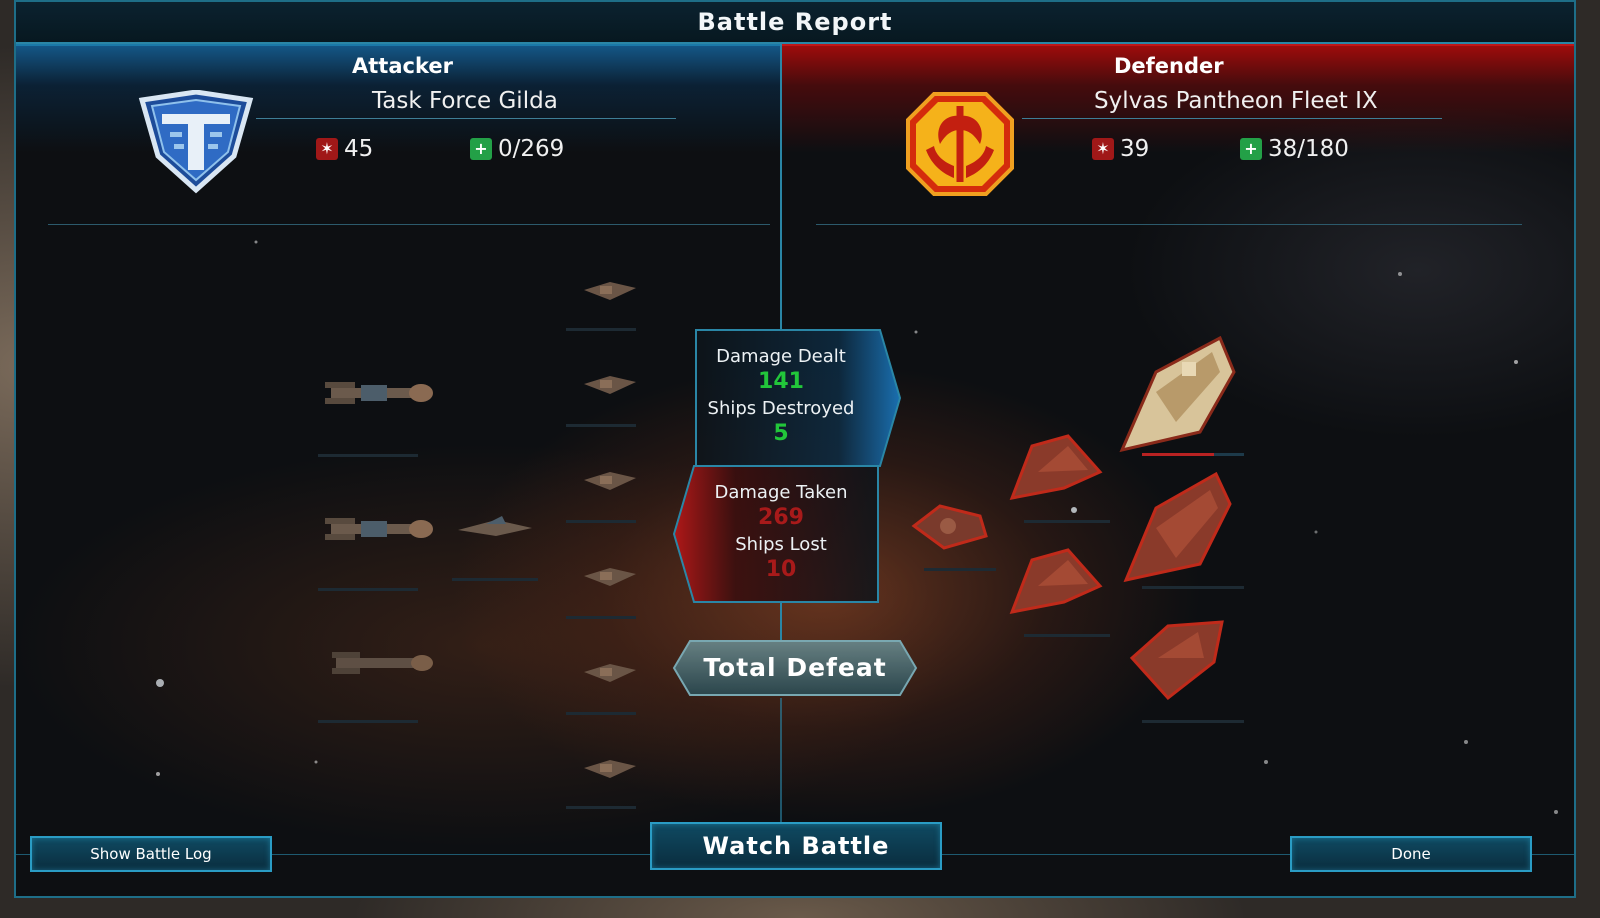  I want to click on defender-cruiser, so click(1178, 527).